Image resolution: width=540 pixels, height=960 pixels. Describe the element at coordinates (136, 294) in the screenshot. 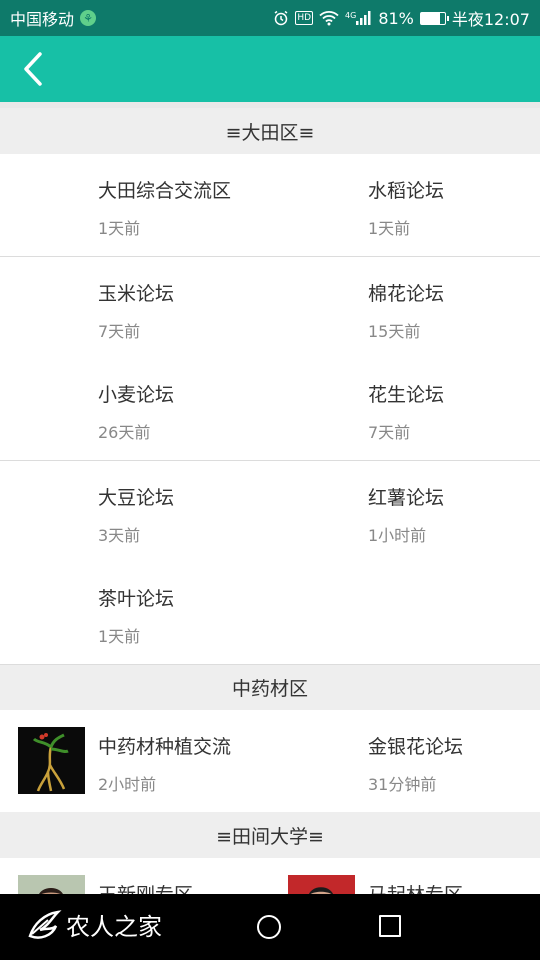

I see `forum-title: 玉米论坛` at that location.